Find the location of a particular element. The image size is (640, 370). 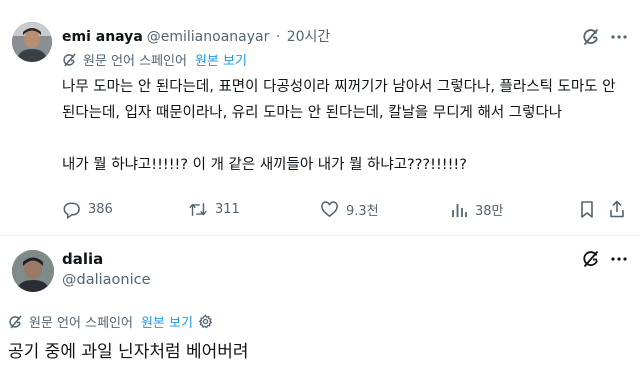

tweet-text: 공기 중에 과일 닌자처럼 베어버려 is located at coordinates (128, 352).